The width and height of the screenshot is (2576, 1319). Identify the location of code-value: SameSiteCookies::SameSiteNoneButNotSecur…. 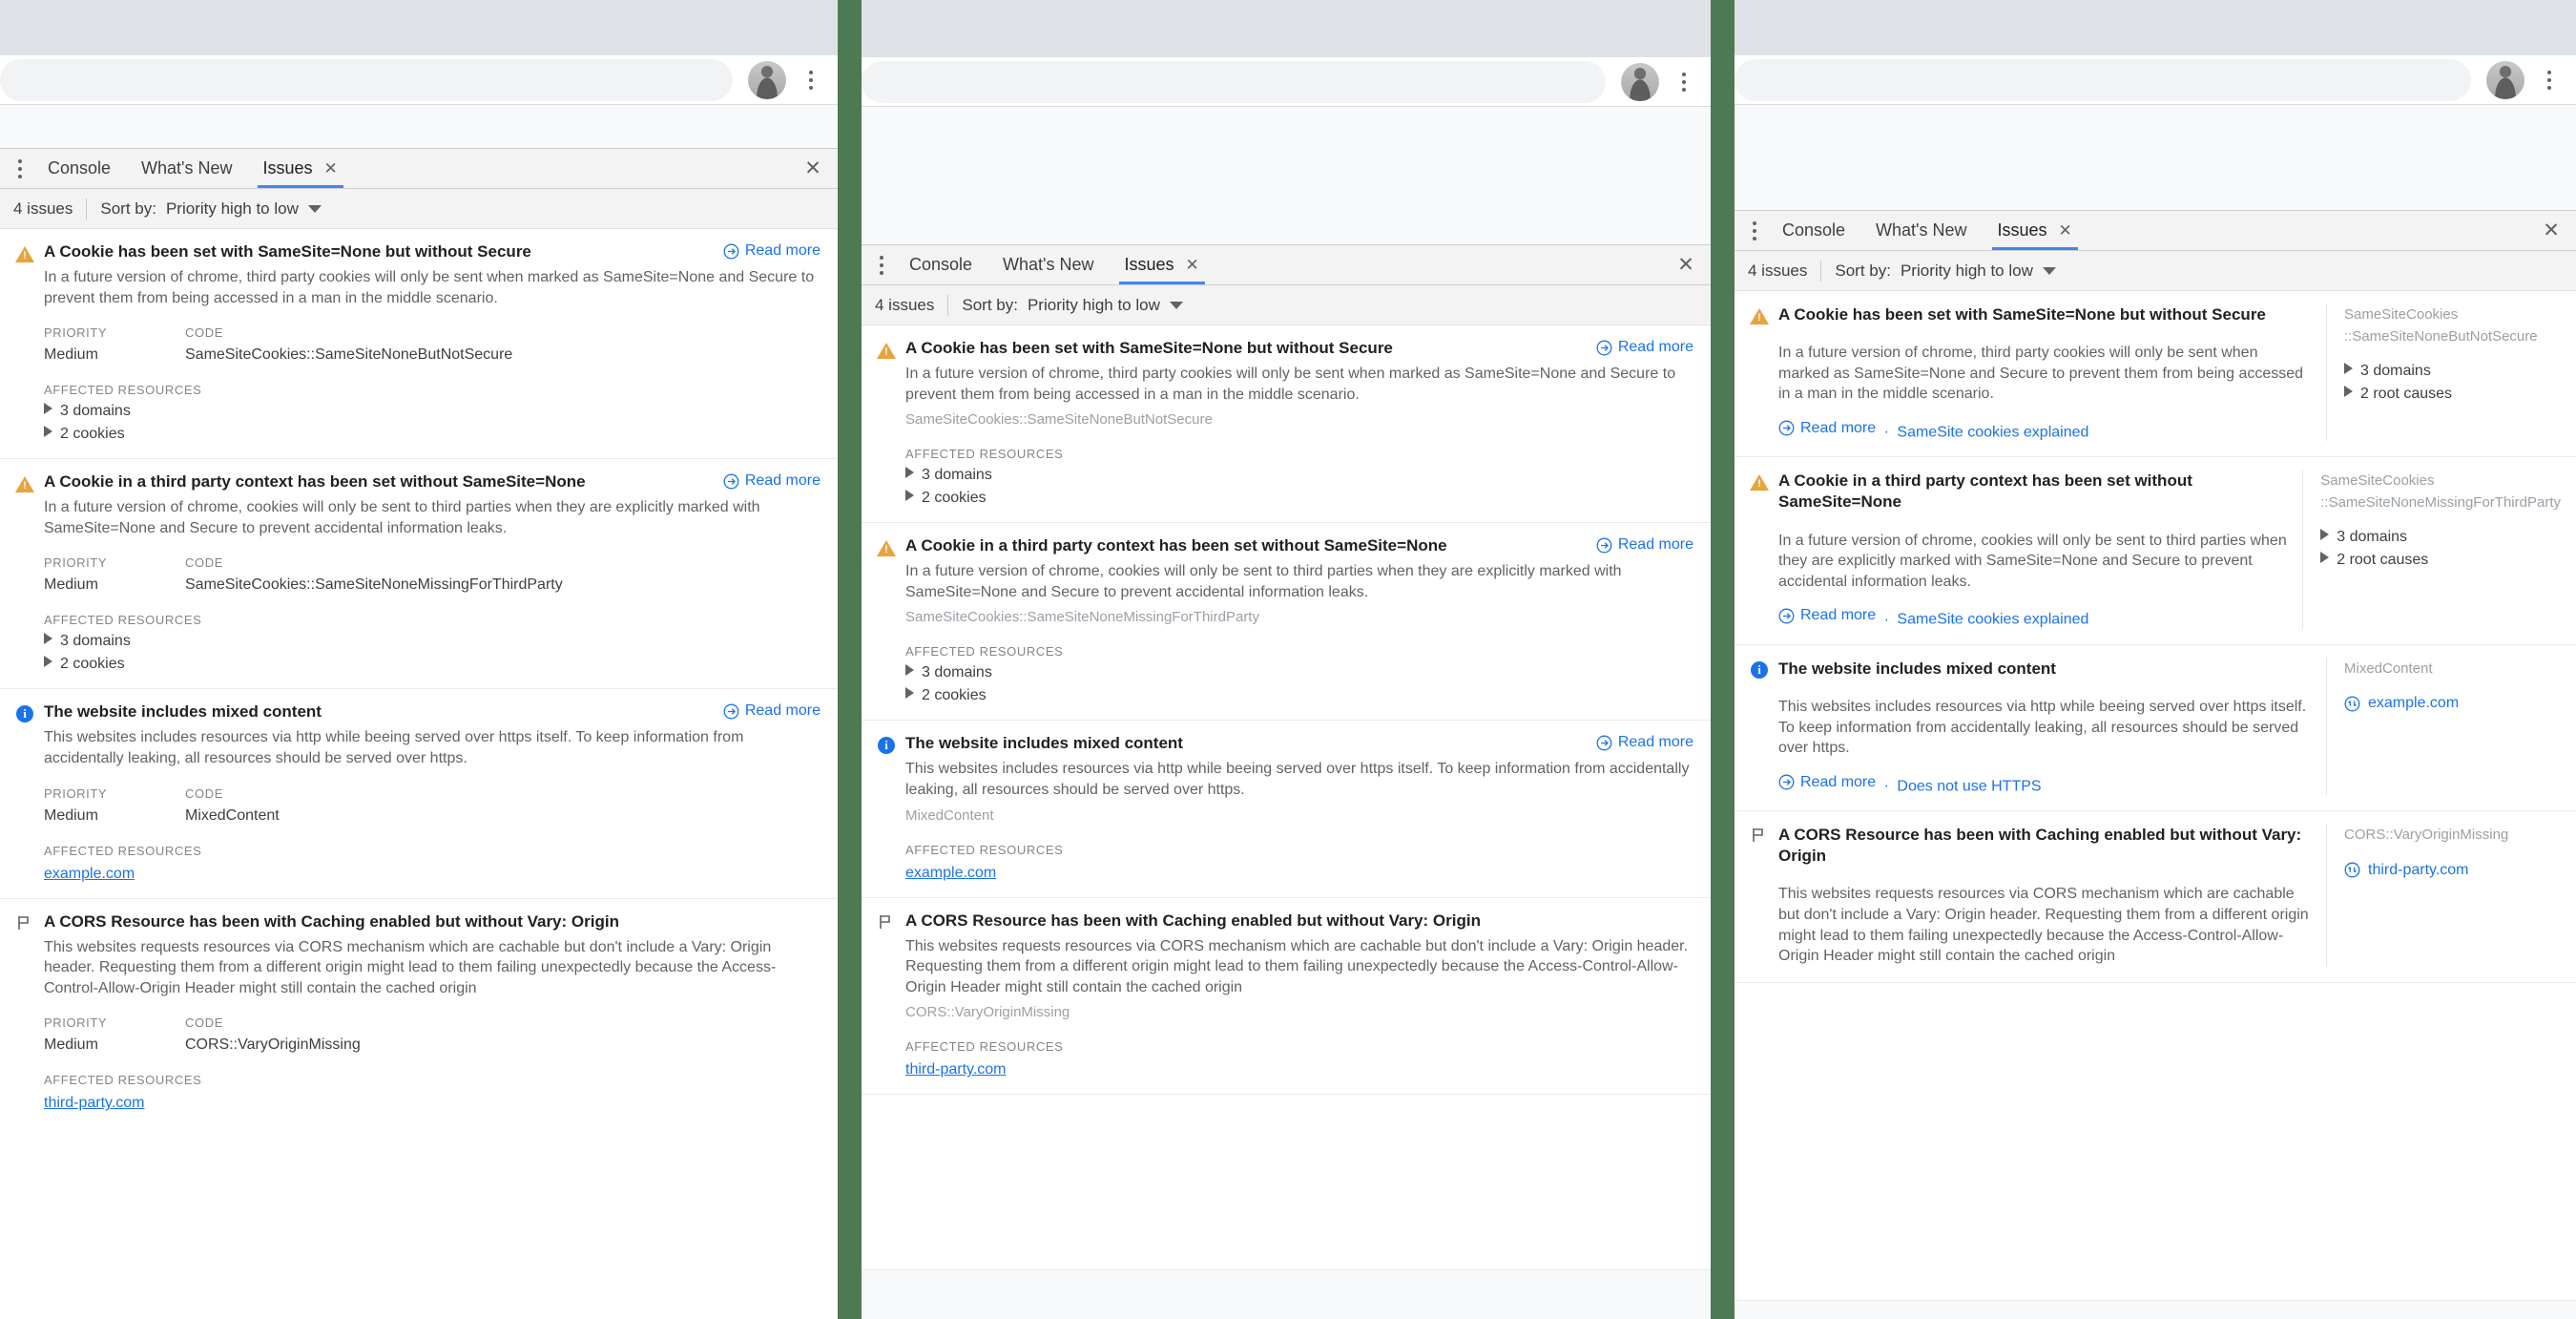
(349, 355).